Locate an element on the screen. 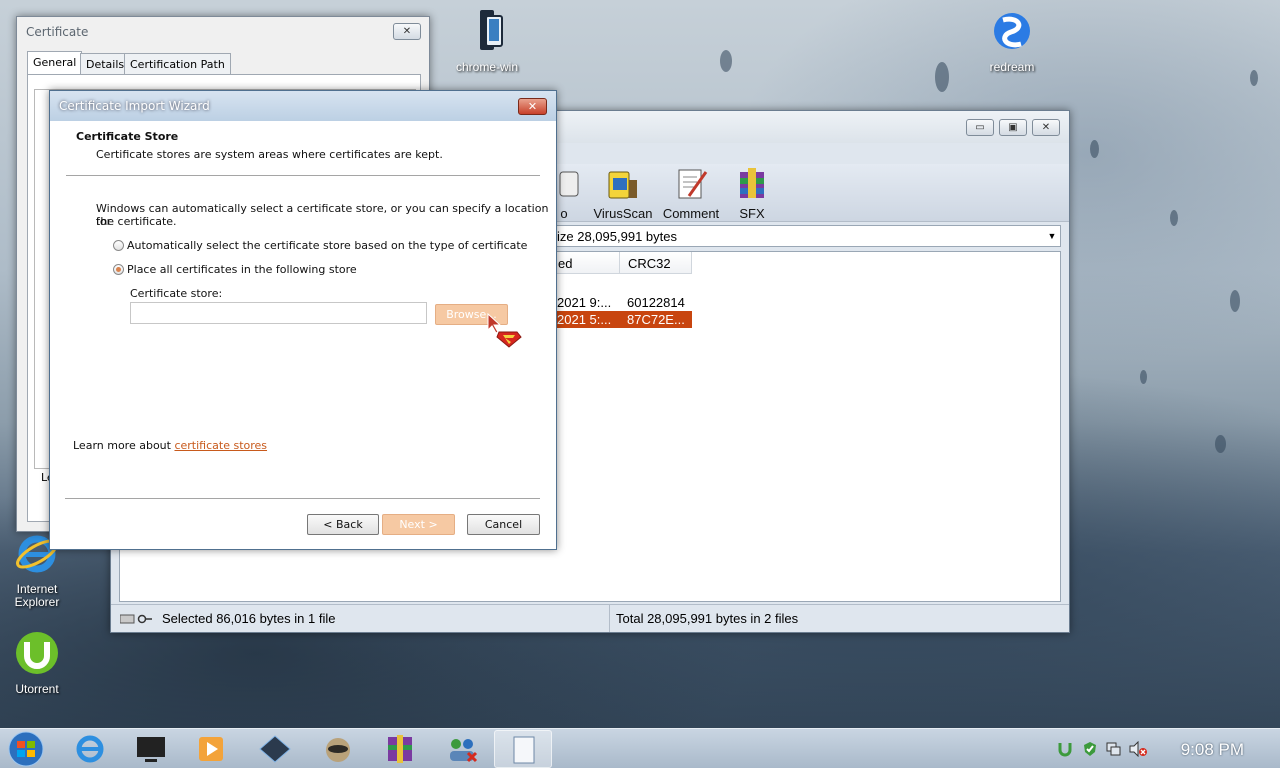 The image size is (1280, 768). radio-auto-select-store is located at coordinates (118, 245).